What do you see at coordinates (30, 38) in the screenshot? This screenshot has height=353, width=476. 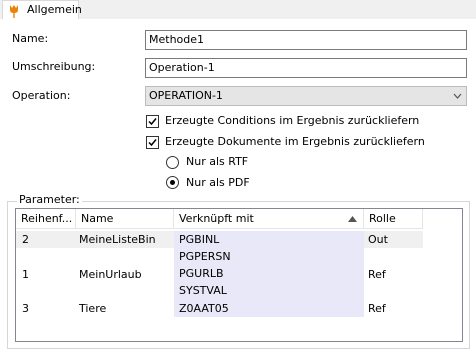 I see `name-label: Name:` at bounding box center [30, 38].